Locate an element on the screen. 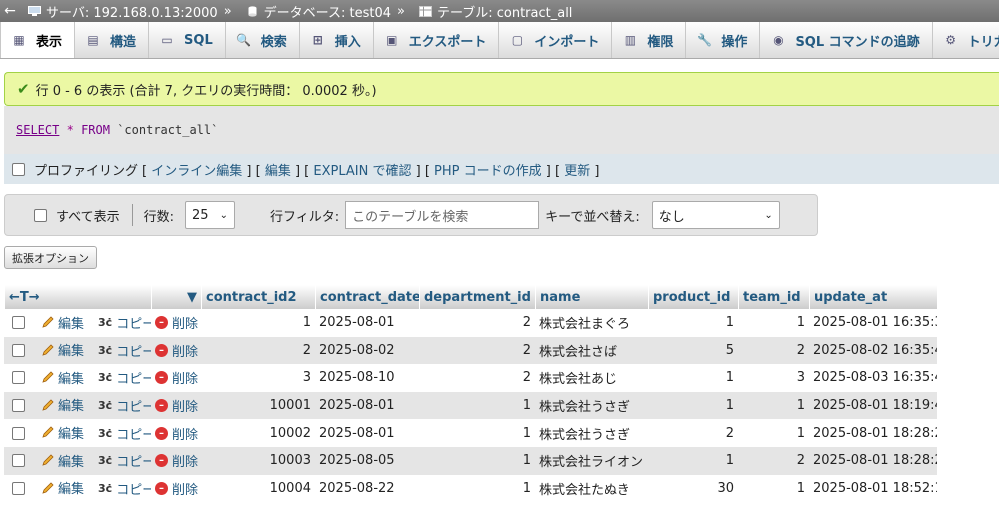  cell-contract_id2: 10001 is located at coordinates (258, 405).